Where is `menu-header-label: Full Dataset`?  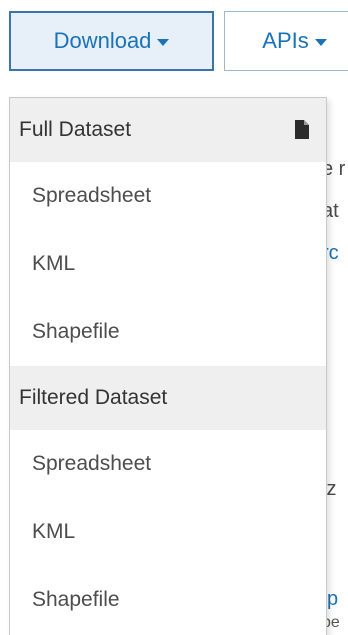
menu-header-label: Full Dataset is located at coordinates (75, 129).